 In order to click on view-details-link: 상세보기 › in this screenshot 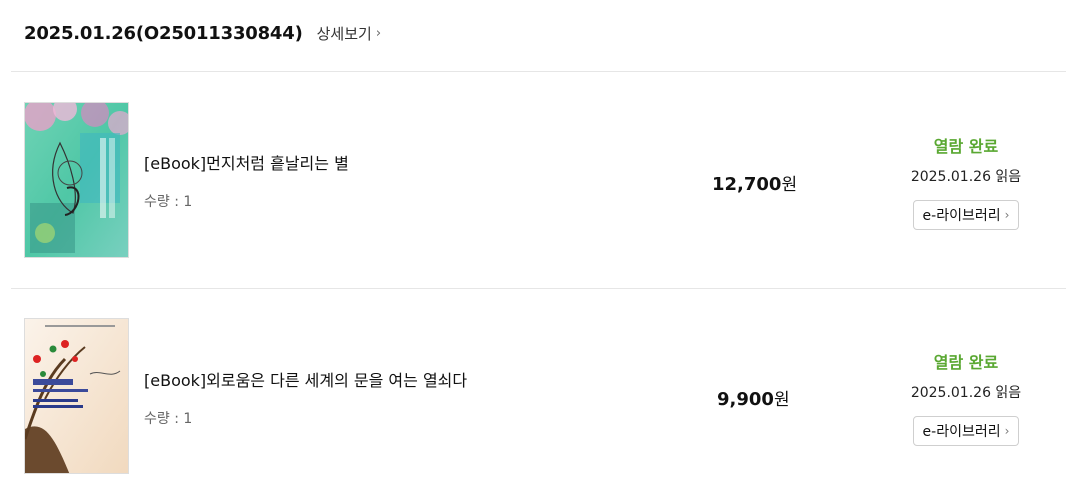, I will do `click(349, 33)`.